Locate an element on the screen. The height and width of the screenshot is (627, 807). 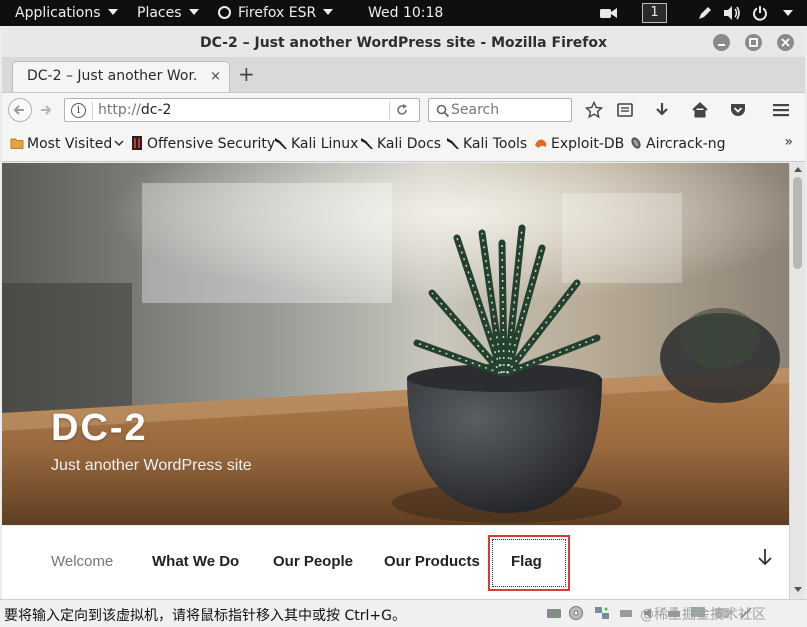
tab-close-icon: × is located at coordinates (215, 76).